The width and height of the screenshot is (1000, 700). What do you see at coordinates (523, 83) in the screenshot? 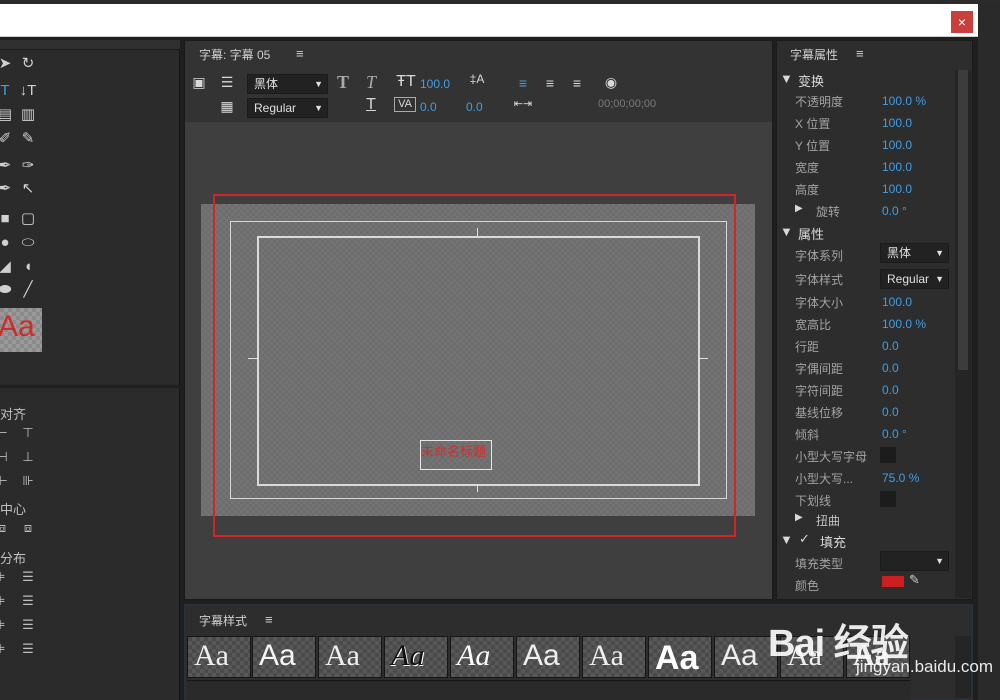
I see `align-left-text-icon: ≡` at bounding box center [523, 83].